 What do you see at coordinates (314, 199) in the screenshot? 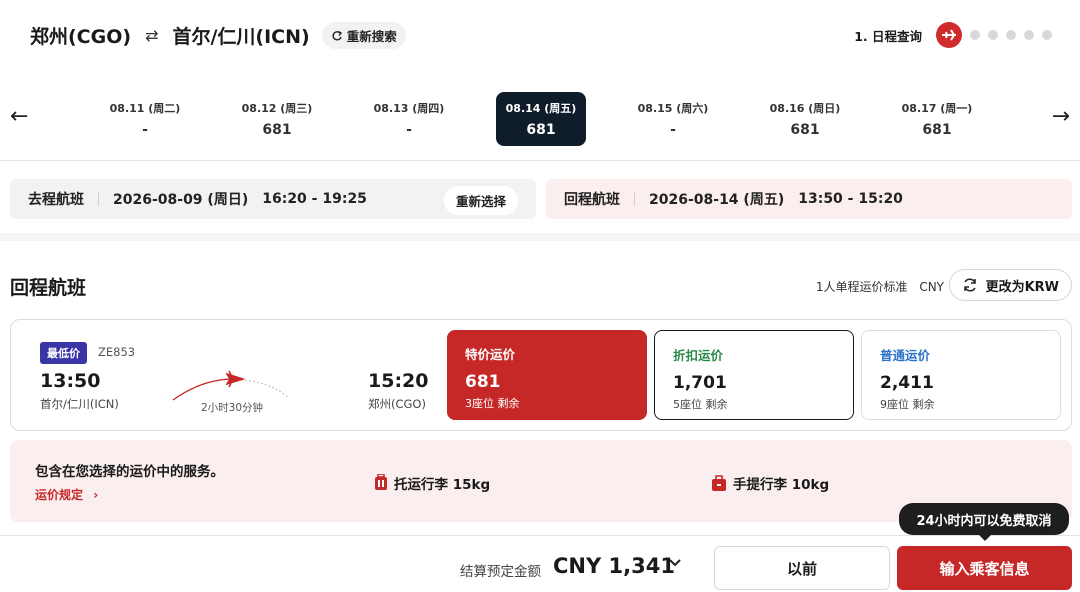
I see `outbound-time: 16:20 - 19:25` at bounding box center [314, 199].